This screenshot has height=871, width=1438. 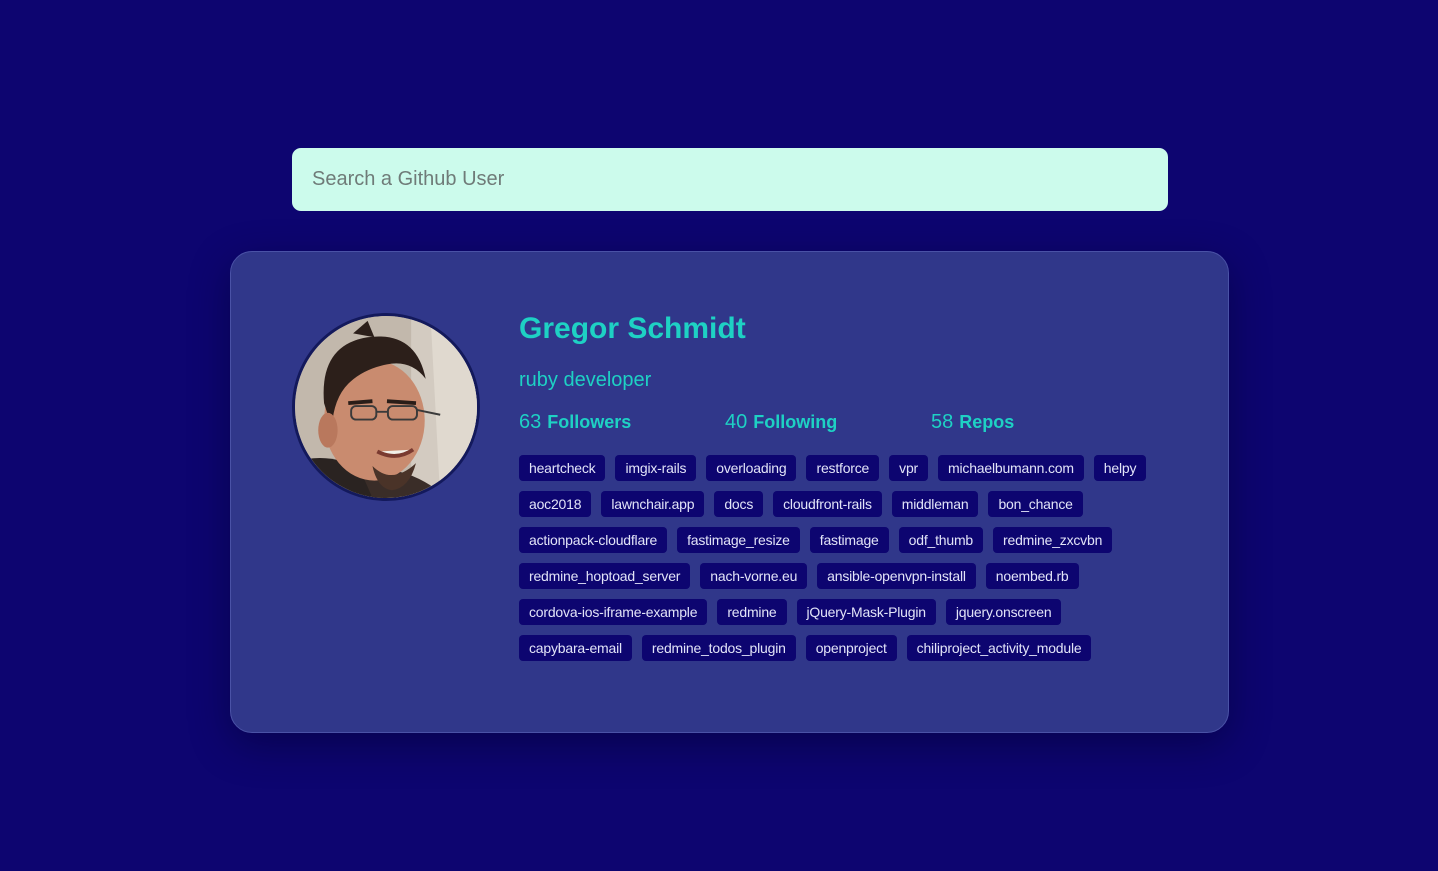 I want to click on stat-following: 40 Following, so click(x=828, y=422).